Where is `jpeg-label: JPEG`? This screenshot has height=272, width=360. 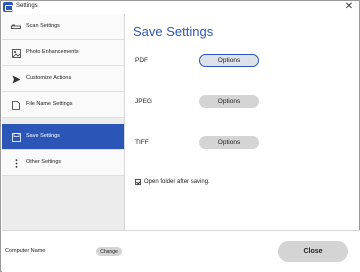 jpeg-label: JPEG is located at coordinates (143, 101).